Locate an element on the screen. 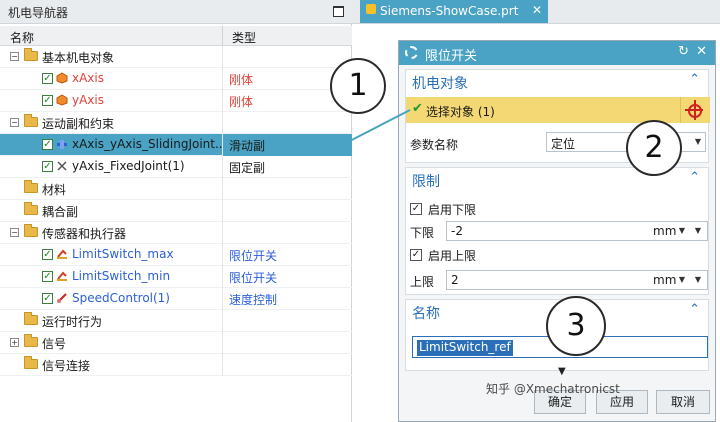 Image resolution: width=720 pixels, height=422 pixels. fixed-joint-icon is located at coordinates (62, 166).